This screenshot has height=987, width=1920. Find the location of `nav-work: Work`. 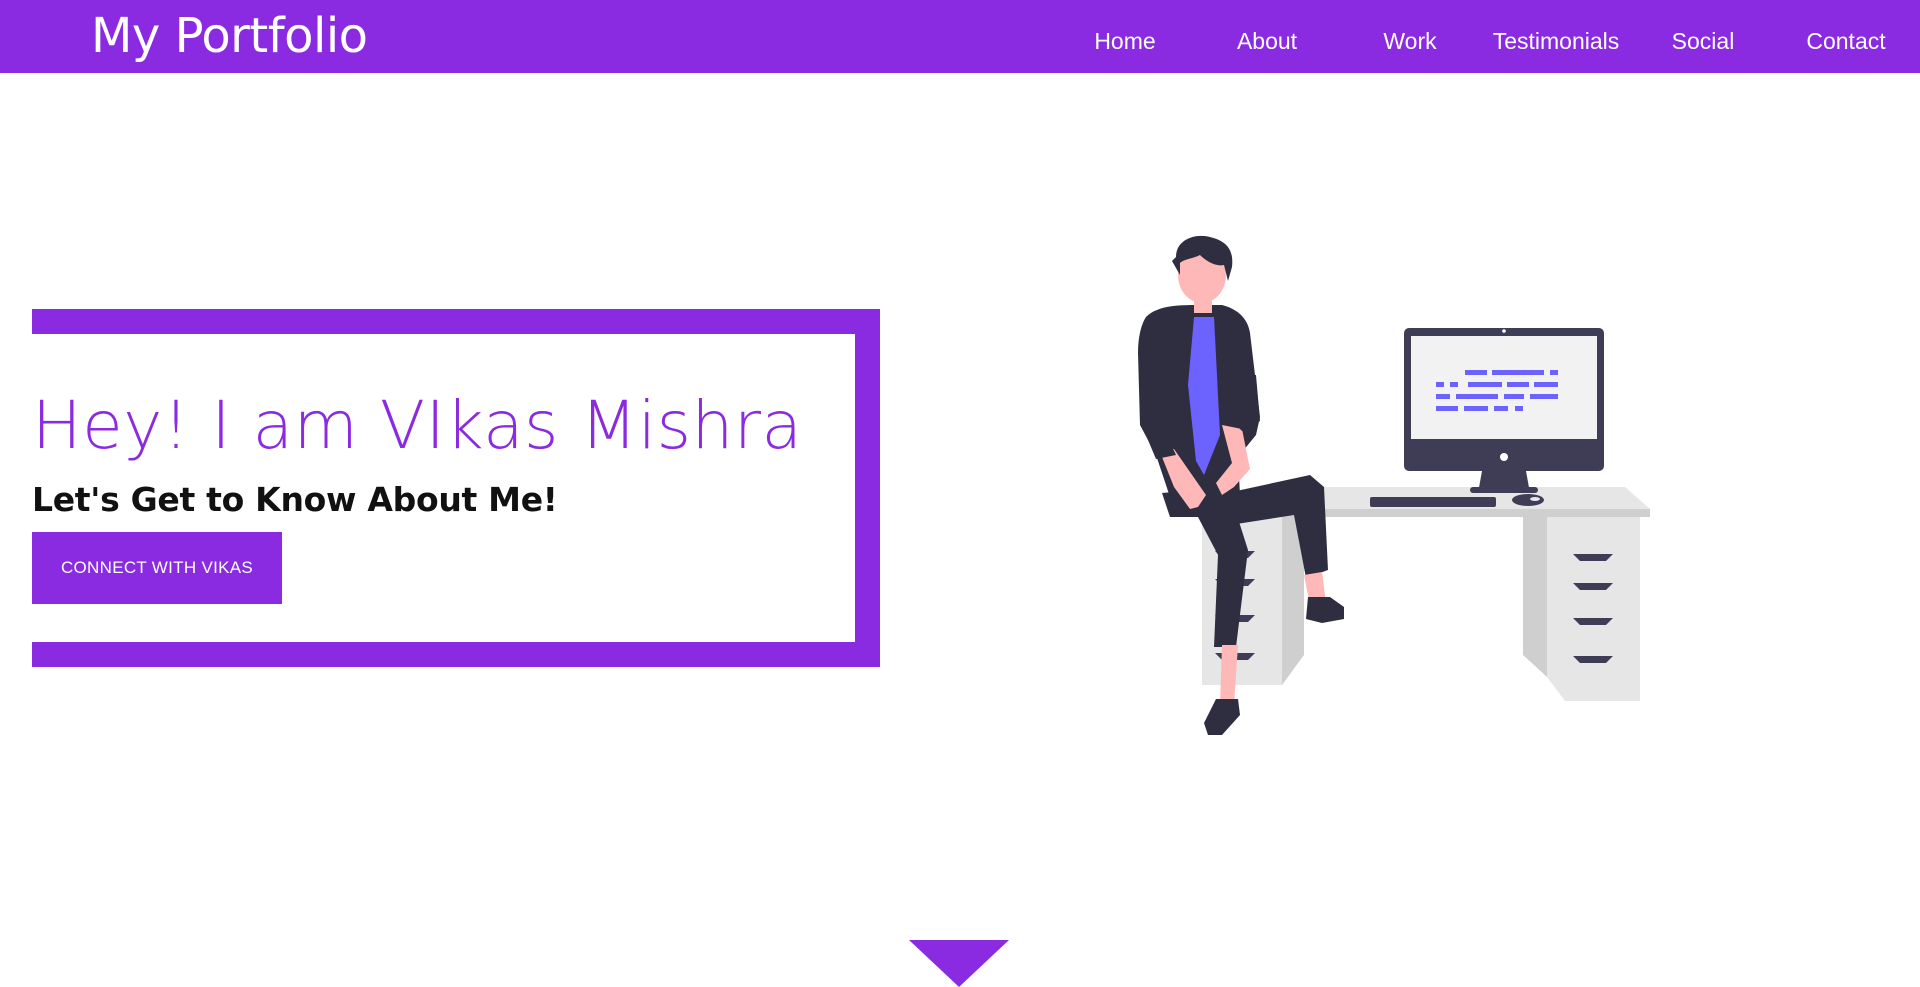

nav-work: Work is located at coordinates (1409, 41).